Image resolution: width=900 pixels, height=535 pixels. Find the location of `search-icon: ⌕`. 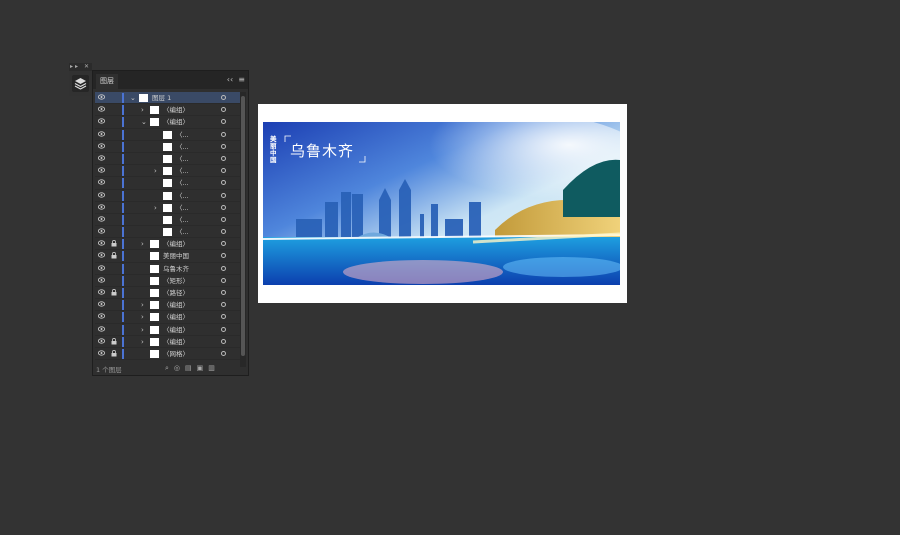

search-icon: ⌕ is located at coordinates (169, 368).